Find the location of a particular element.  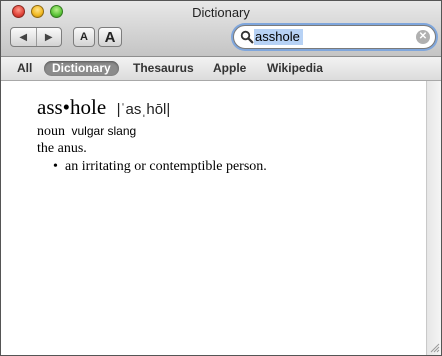

forward-arrow-icon: ▶ is located at coordinates (48, 37).